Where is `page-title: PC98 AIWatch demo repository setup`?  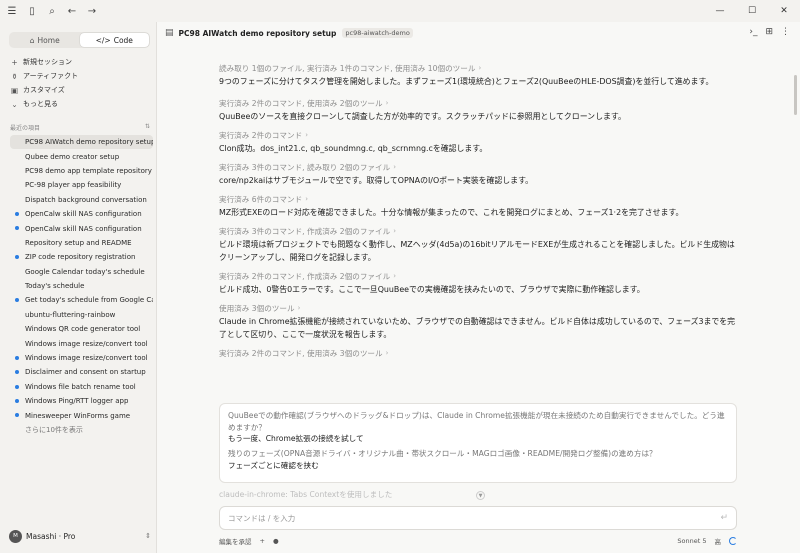 page-title: PC98 AIWatch demo repository setup is located at coordinates (258, 33).